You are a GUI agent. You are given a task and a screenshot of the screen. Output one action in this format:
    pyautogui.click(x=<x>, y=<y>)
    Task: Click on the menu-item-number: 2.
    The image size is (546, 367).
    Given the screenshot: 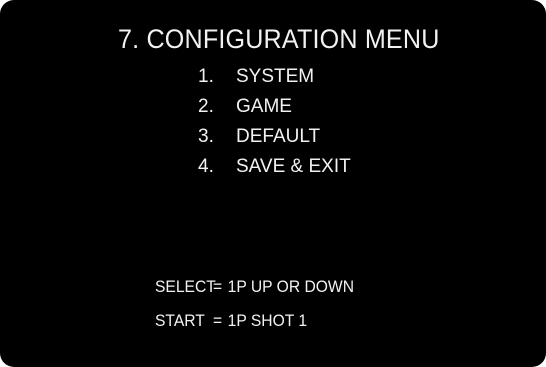 What is the action you would take?
    pyautogui.click(x=206, y=106)
    